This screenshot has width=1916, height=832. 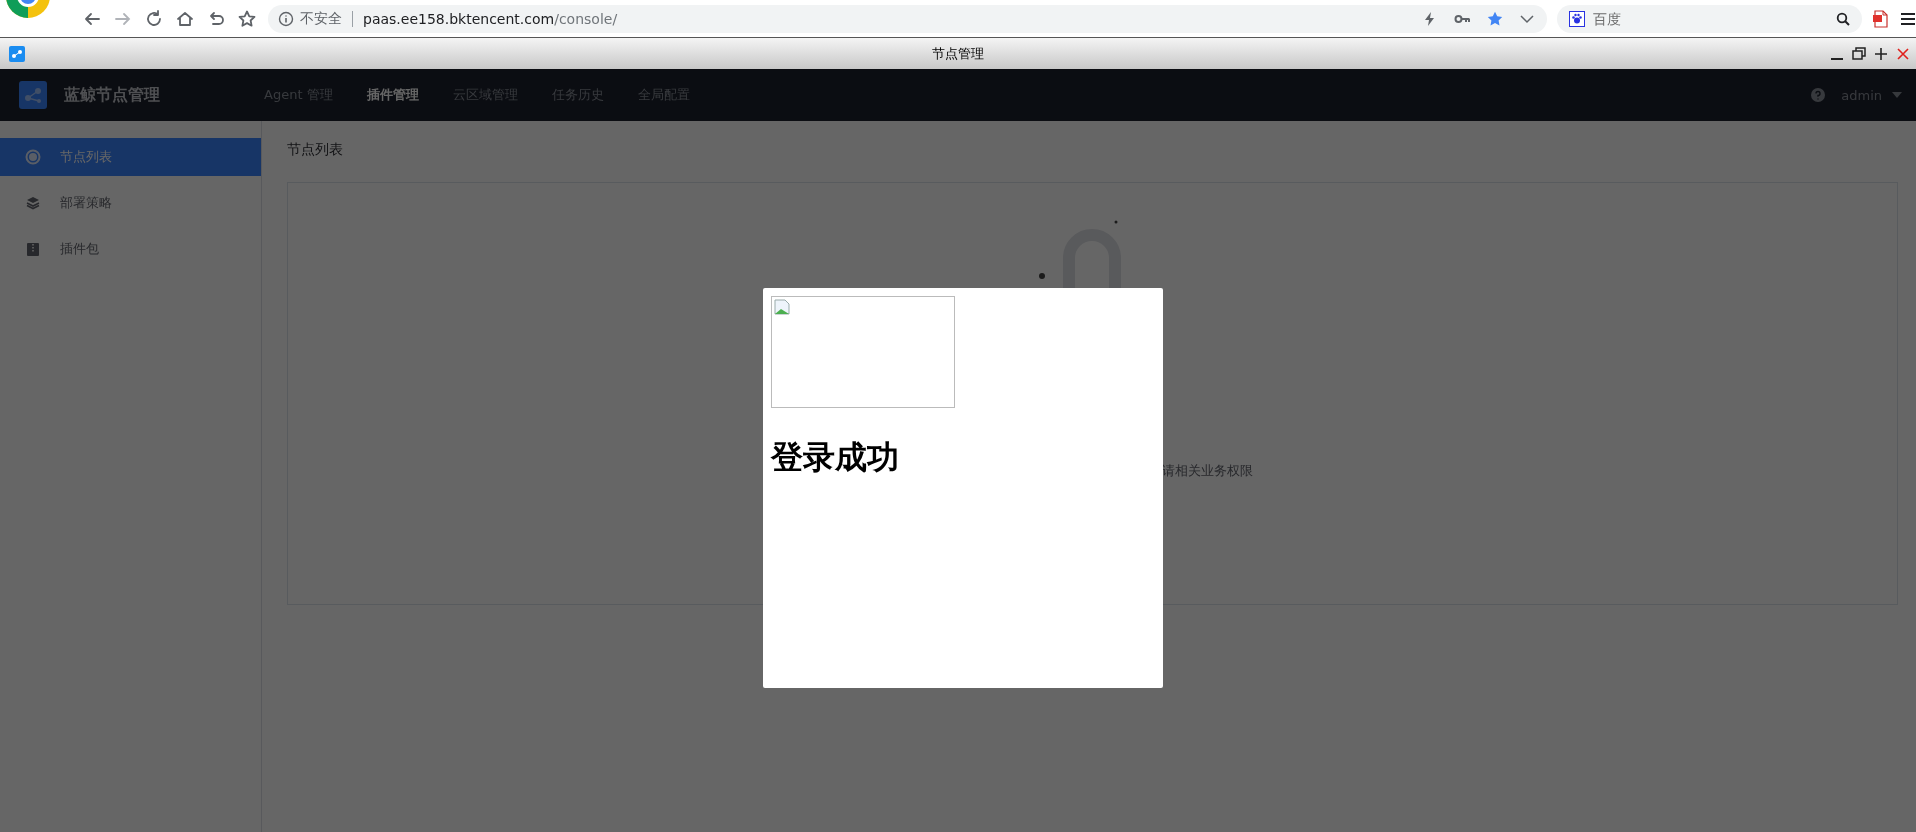 What do you see at coordinates (1903, 53) in the screenshot?
I see `close-icon` at bounding box center [1903, 53].